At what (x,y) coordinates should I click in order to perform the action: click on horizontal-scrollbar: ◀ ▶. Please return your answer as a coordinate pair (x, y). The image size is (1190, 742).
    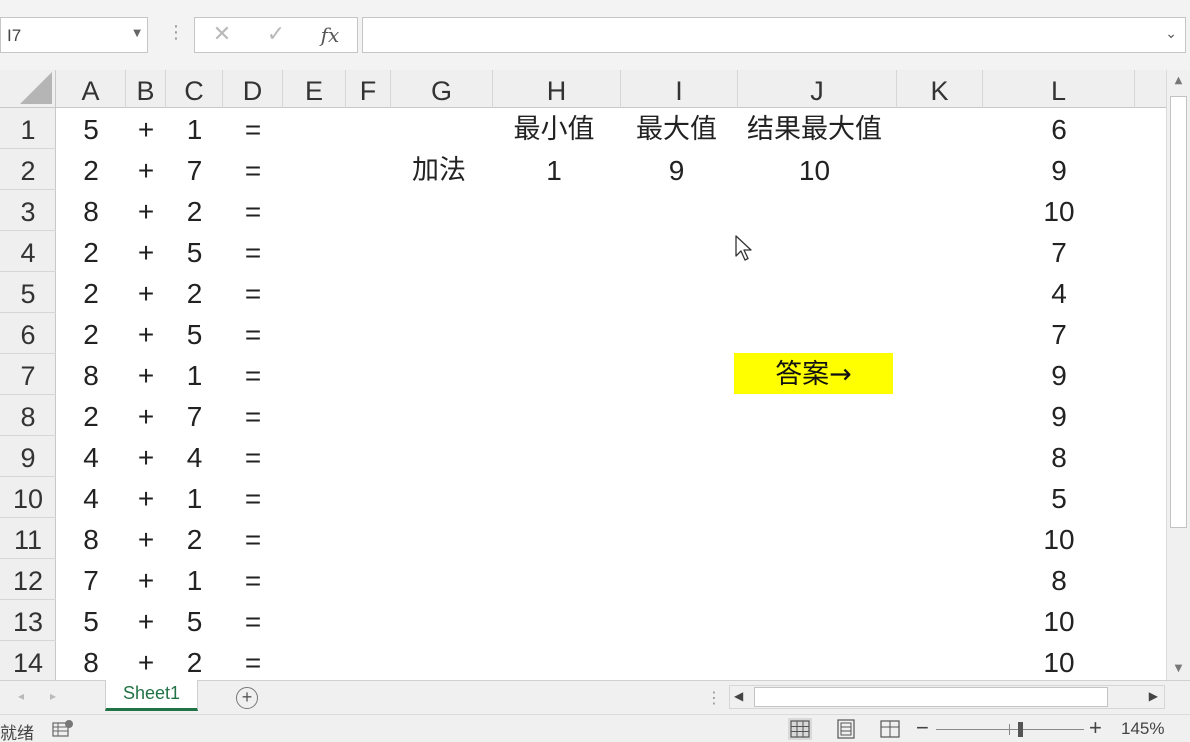
    Looking at the image, I should click on (947, 697).